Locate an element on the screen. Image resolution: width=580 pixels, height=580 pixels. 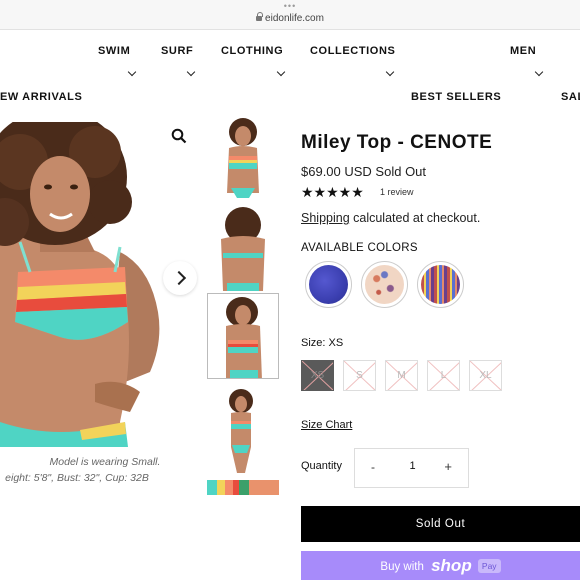
browser-menu-dots: ••• is located at coordinates (290, 6).